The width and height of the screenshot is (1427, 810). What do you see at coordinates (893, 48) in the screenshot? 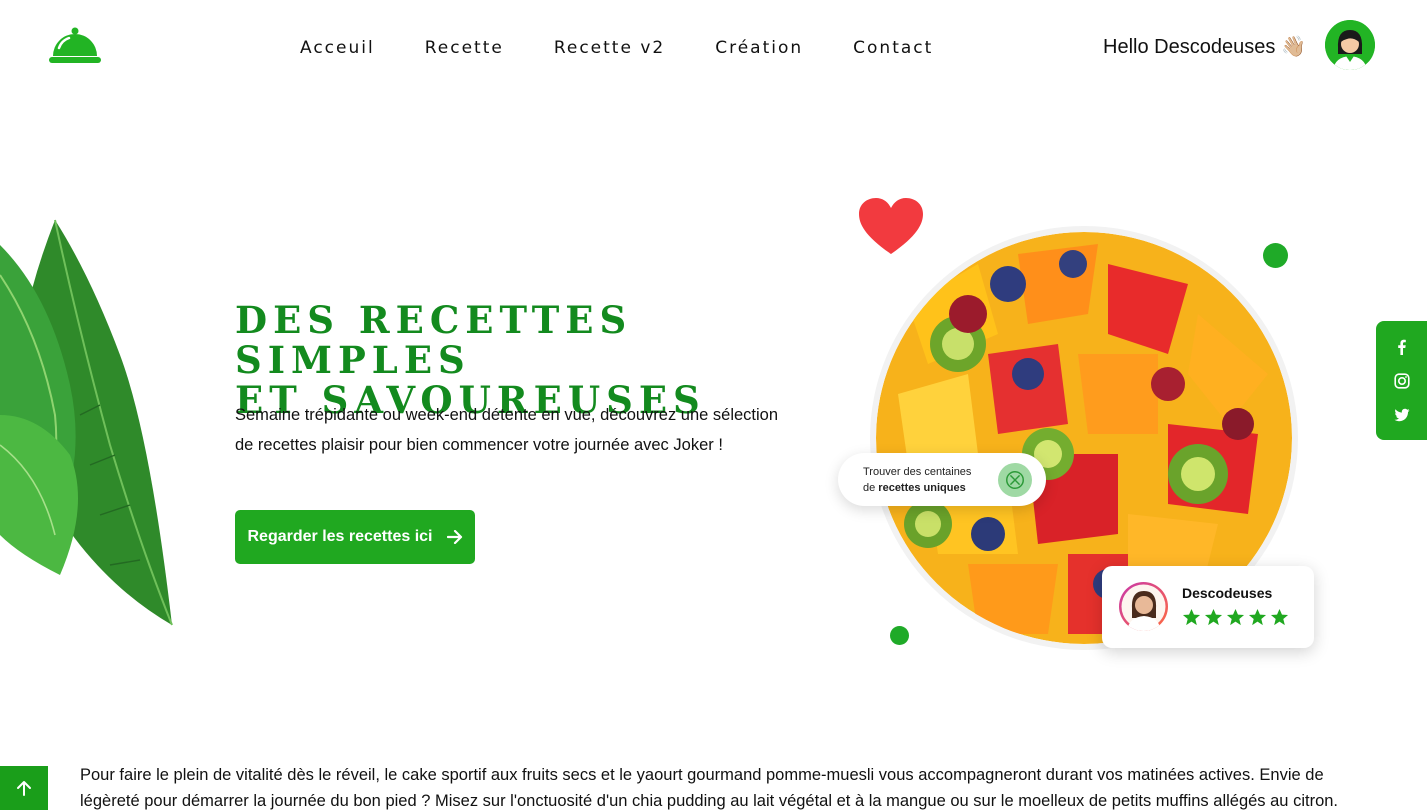
I see `nav-contact: Contact` at bounding box center [893, 48].